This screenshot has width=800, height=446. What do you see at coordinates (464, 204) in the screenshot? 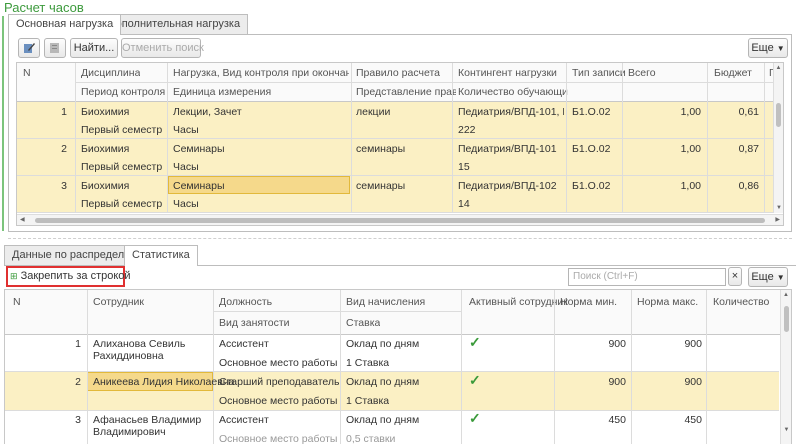
I see `count-cell: 14` at bounding box center [464, 204].